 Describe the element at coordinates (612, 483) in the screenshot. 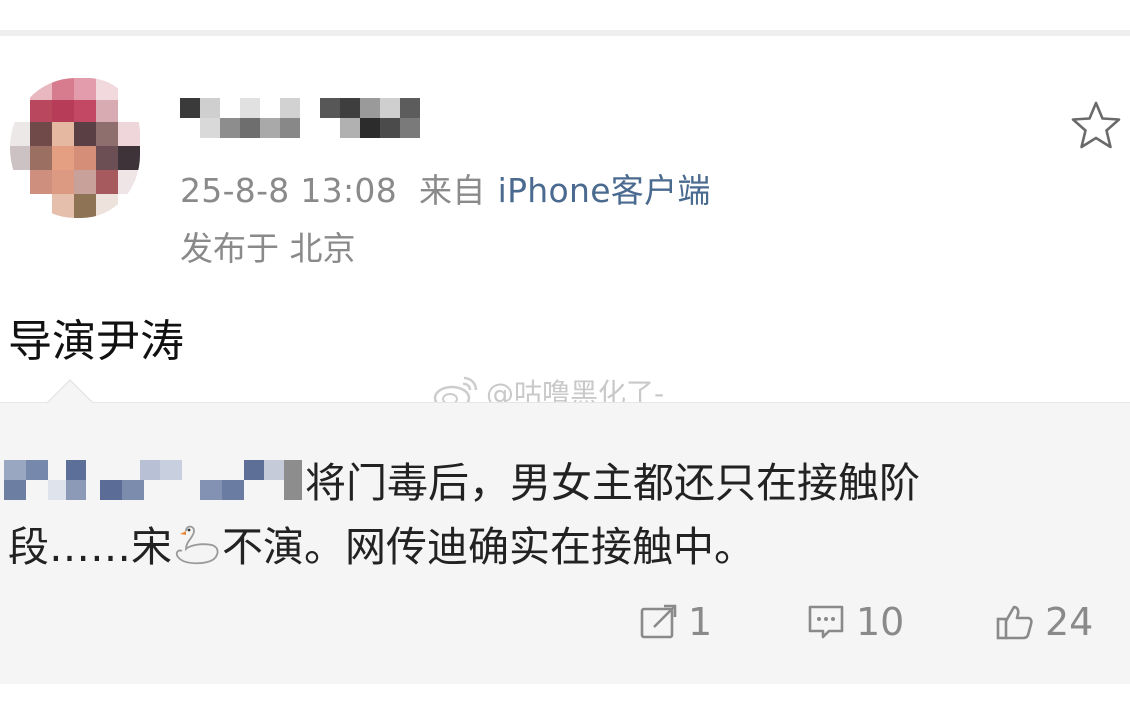

I see `repost-text-1: 将门毒后，男女主都还只在接触阶` at that location.